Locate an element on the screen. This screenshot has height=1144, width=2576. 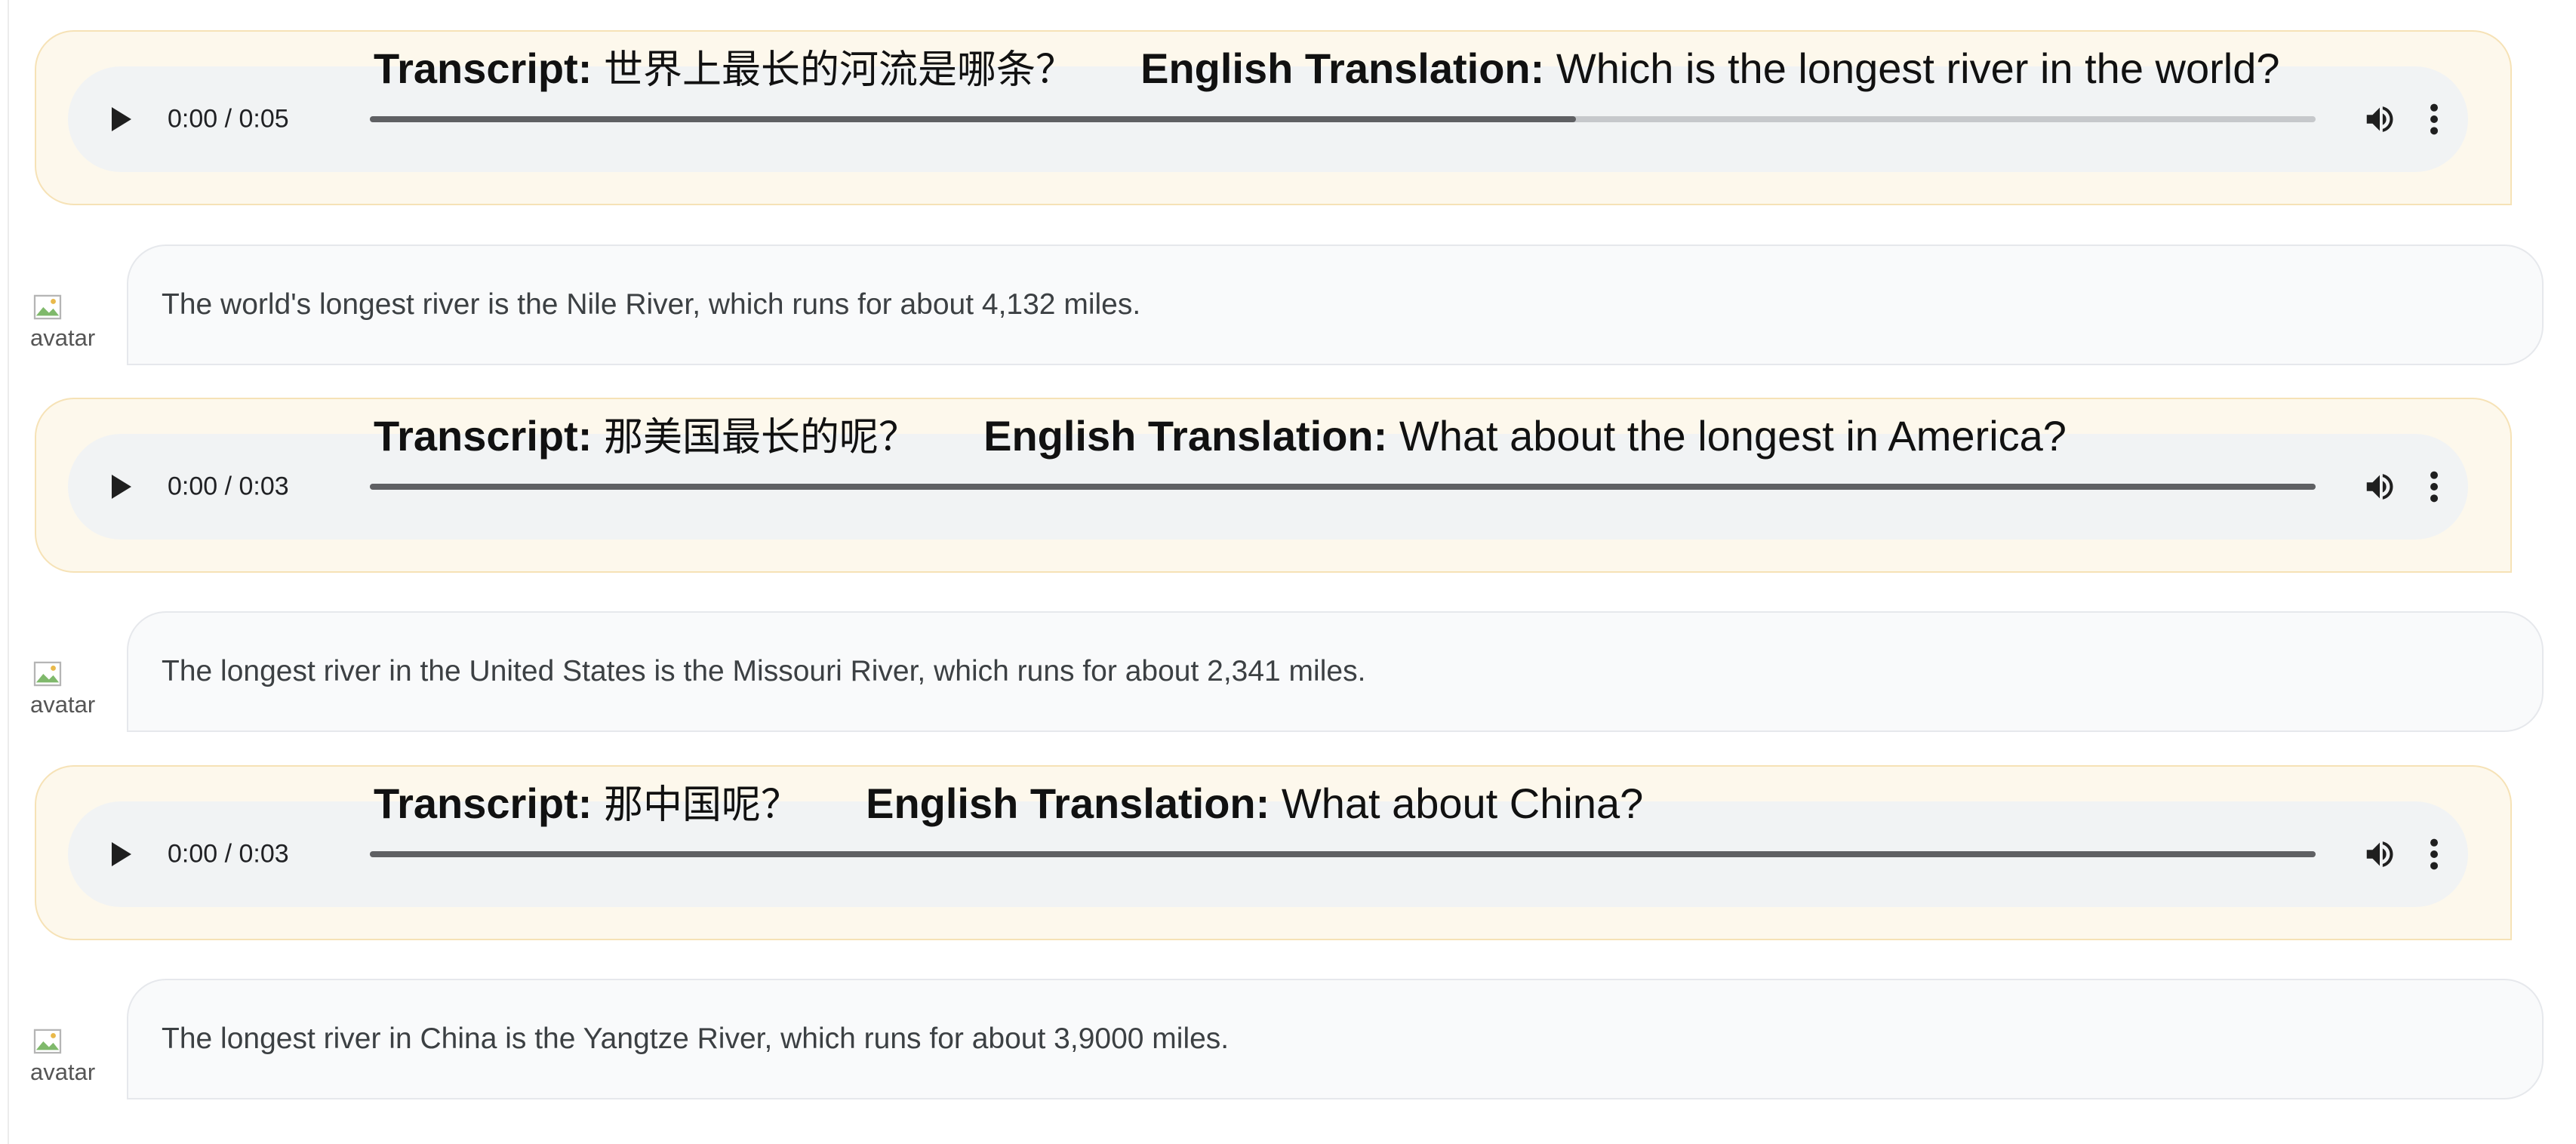
transcript-text: 那中国呢？ is located at coordinates (701, 805).